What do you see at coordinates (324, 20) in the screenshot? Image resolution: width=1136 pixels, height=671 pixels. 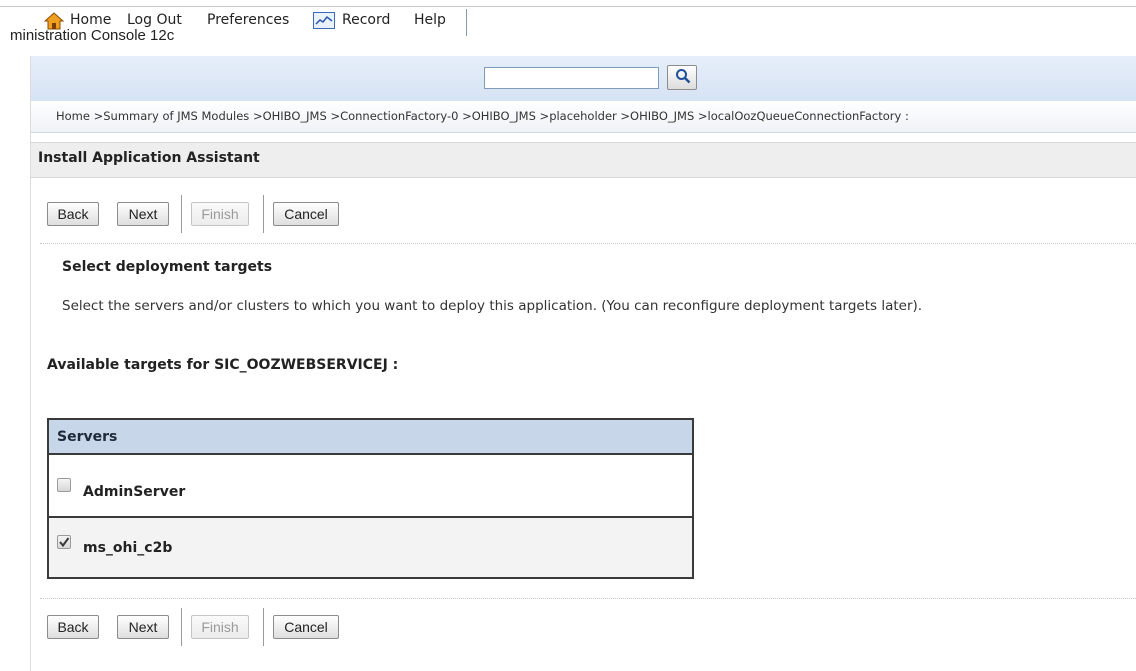 I see `record-icon` at bounding box center [324, 20].